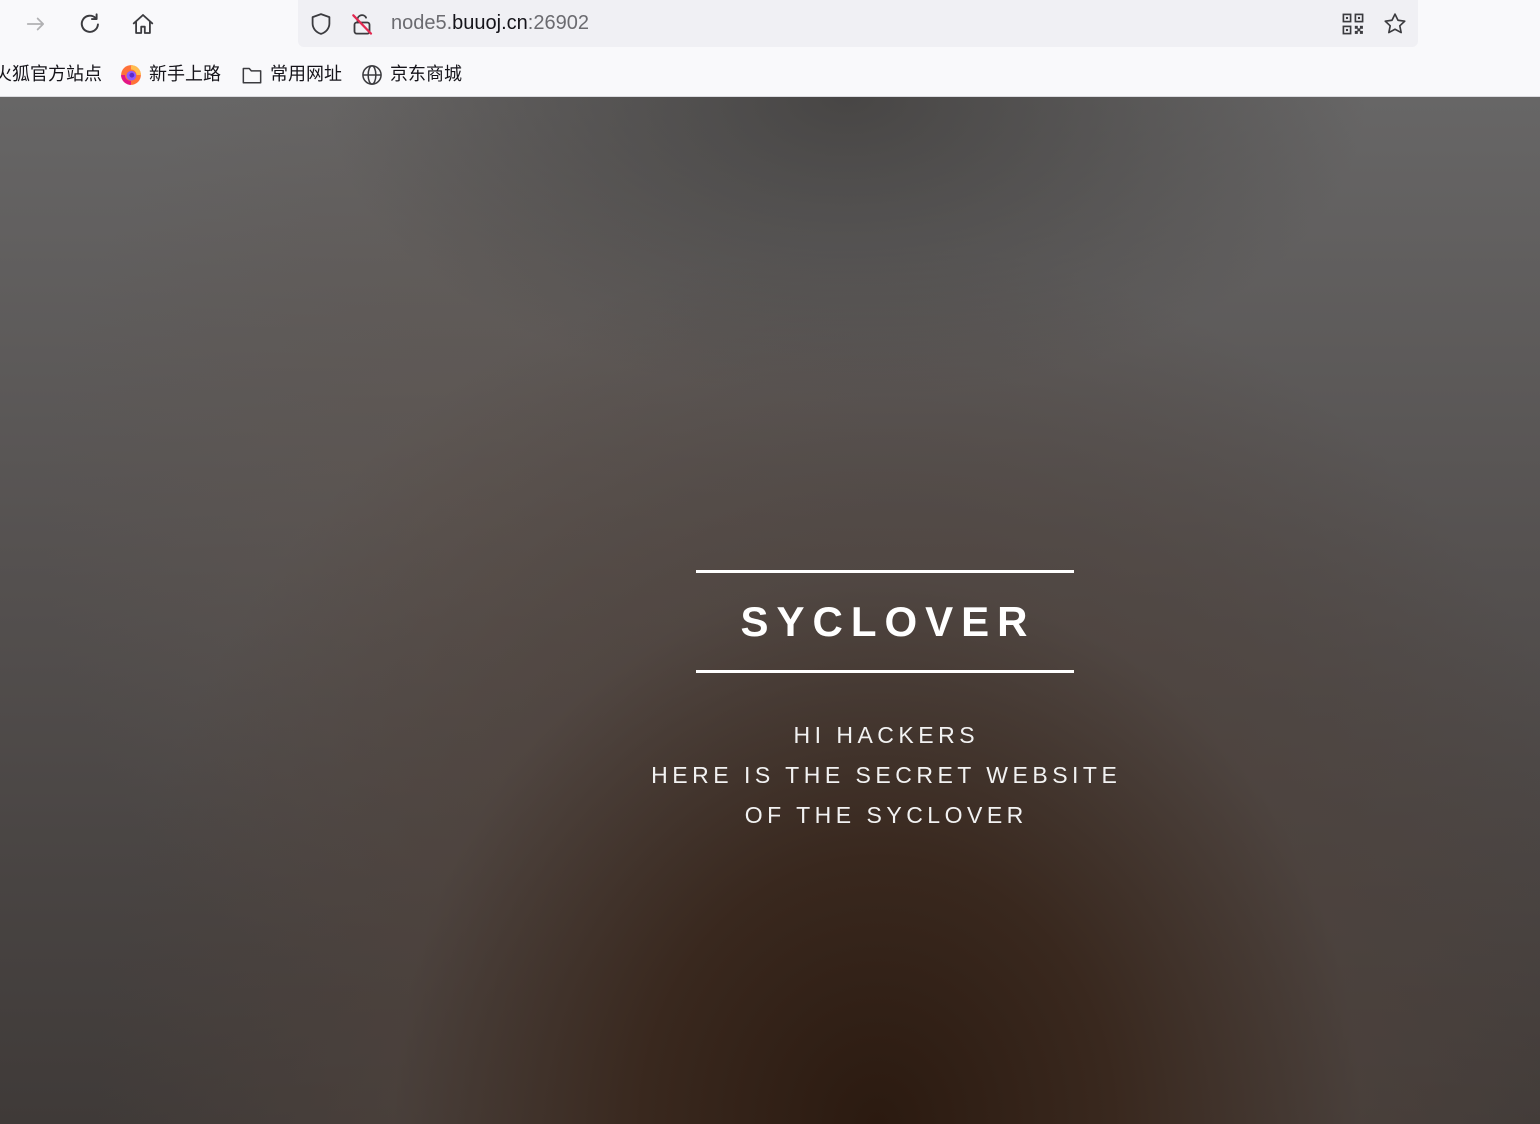 The image size is (1540, 1124). I want to click on url-text: node5.buuoj.cn:26902, so click(490, 23).